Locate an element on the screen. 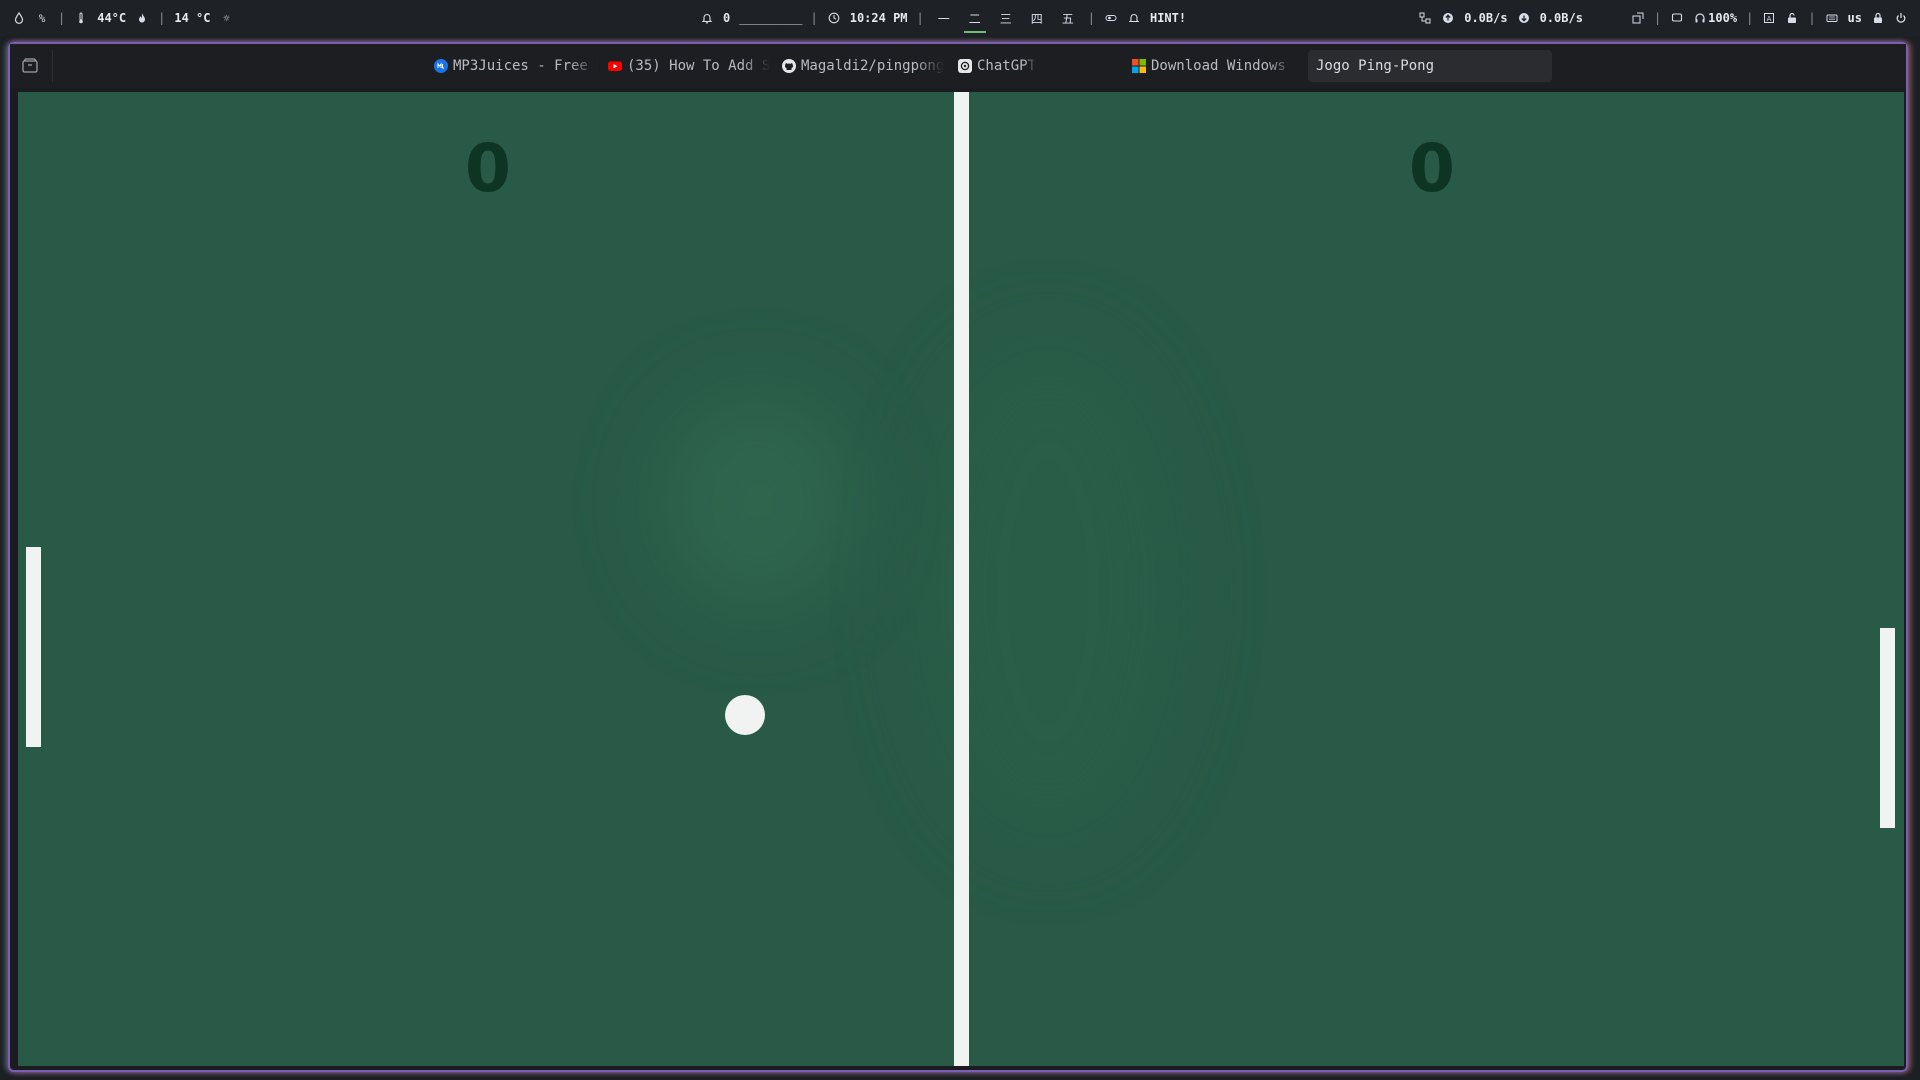 The height and width of the screenshot is (1080, 1920). percent-icon: % is located at coordinates (42, 18).